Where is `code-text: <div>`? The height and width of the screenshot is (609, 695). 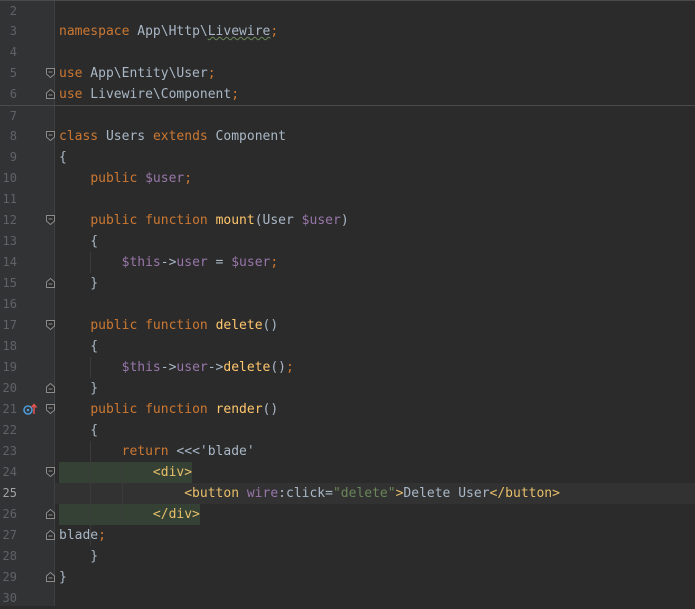
code-text: <div> is located at coordinates (125, 472).